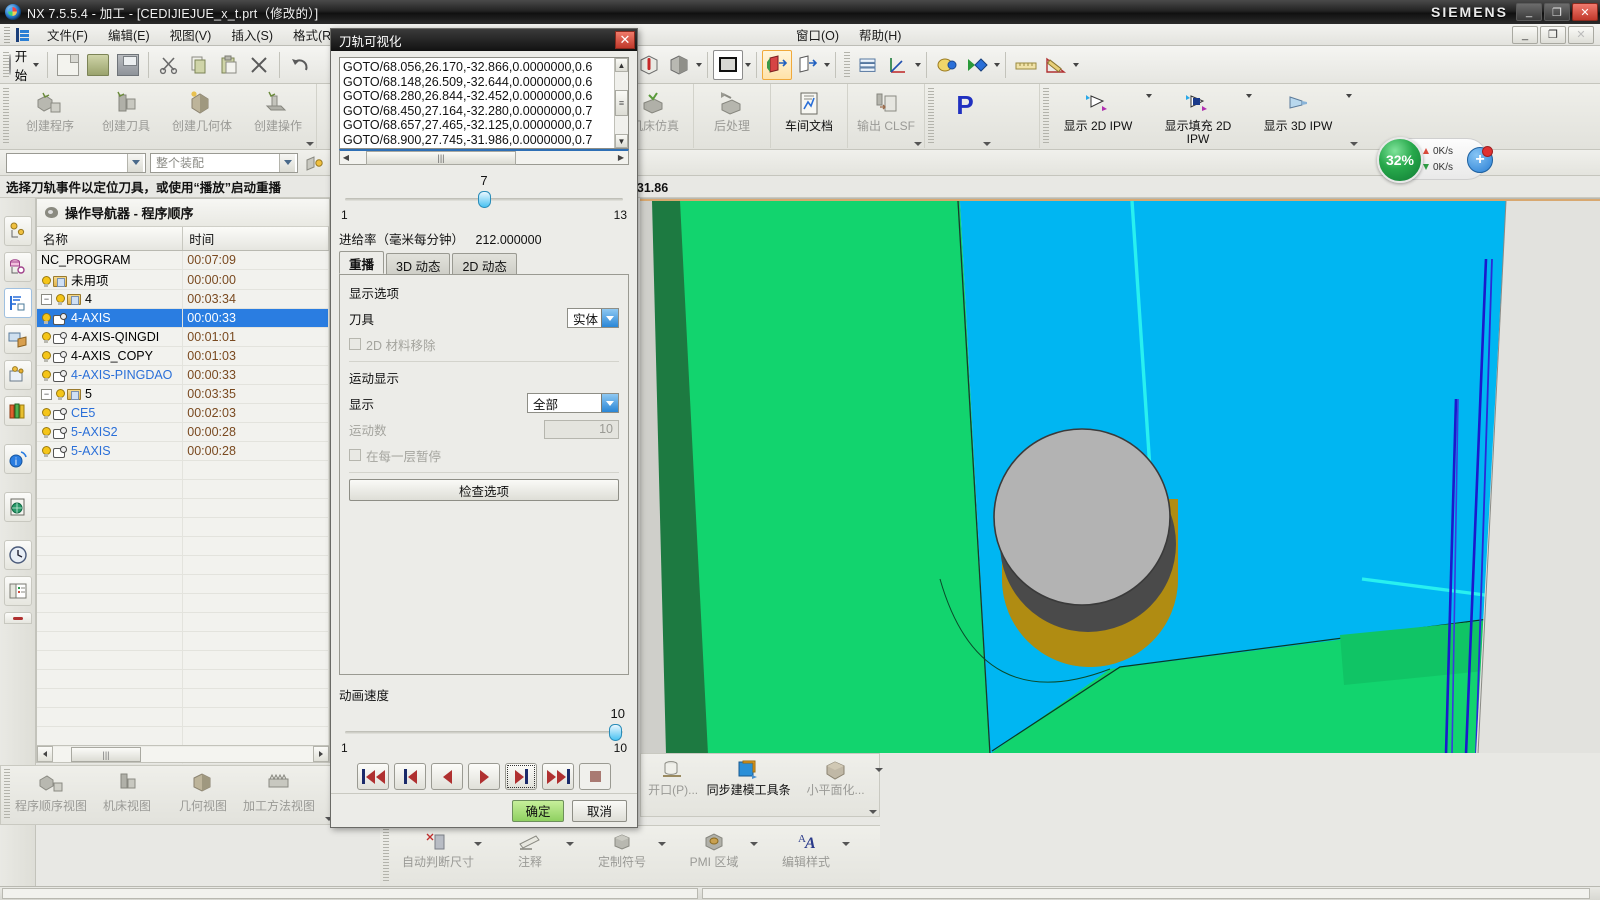 The image size is (1600, 900). Describe the element at coordinates (410, 776) in the screenshot. I see `step-back-button` at that location.